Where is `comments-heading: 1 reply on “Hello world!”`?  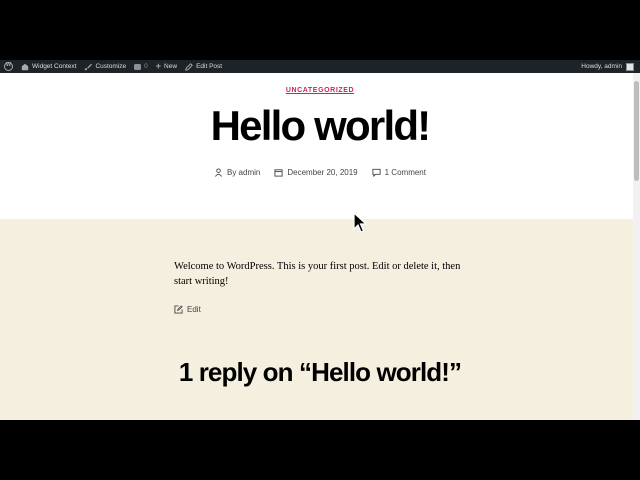
comments-heading: 1 reply on “Hello world!” is located at coordinates (320, 372).